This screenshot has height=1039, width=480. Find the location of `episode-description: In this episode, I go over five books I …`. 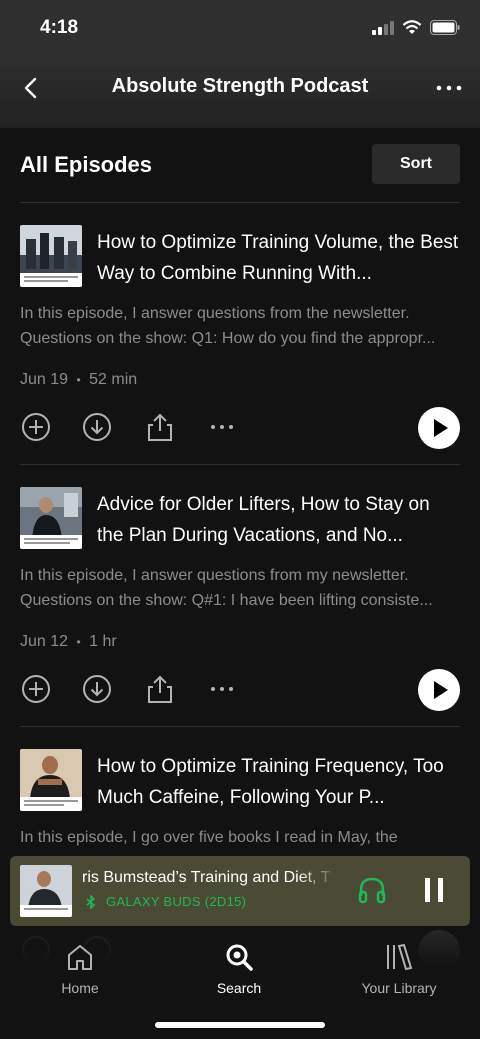

episode-description: In this episode, I go over five books I … is located at coordinates (209, 837).